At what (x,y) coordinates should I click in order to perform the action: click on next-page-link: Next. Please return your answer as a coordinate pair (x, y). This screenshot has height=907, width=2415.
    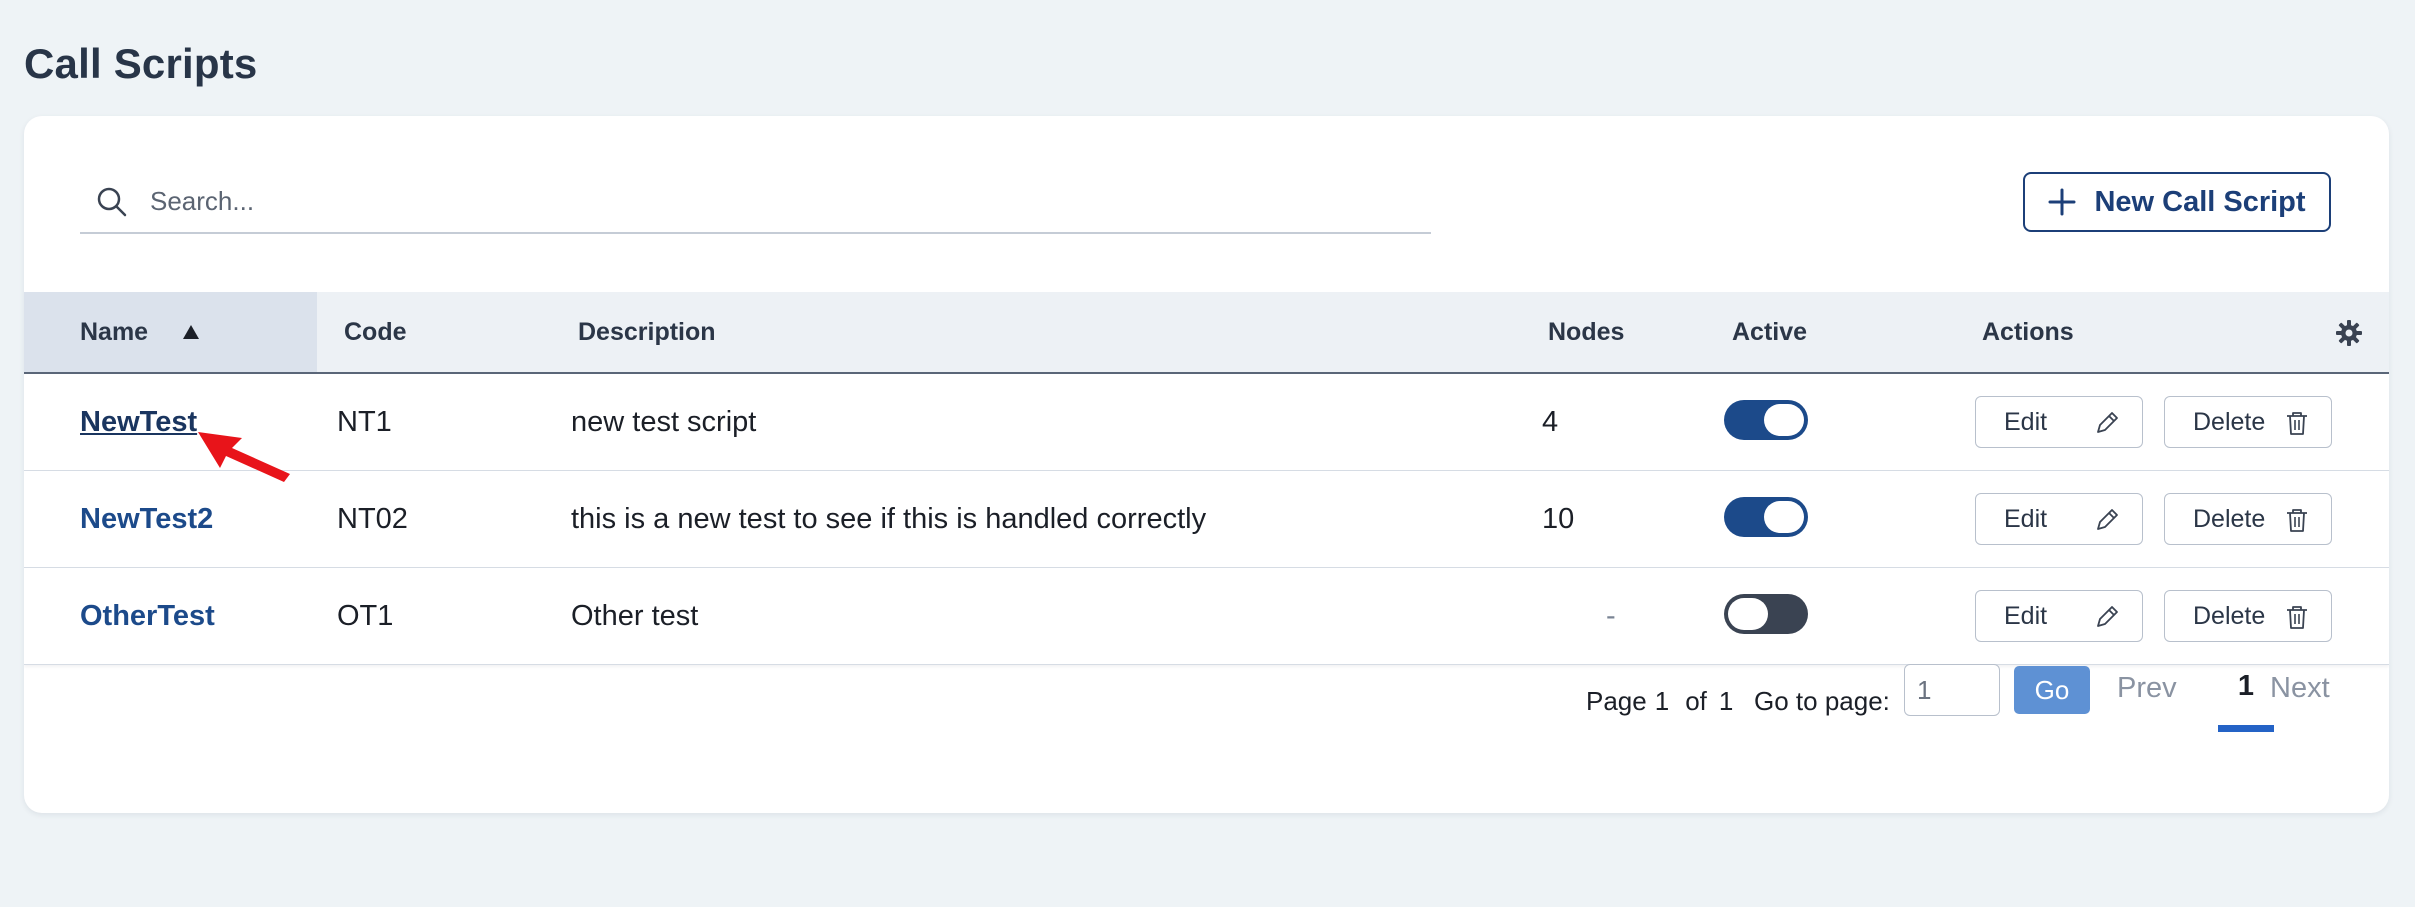
    Looking at the image, I should click on (2300, 688).